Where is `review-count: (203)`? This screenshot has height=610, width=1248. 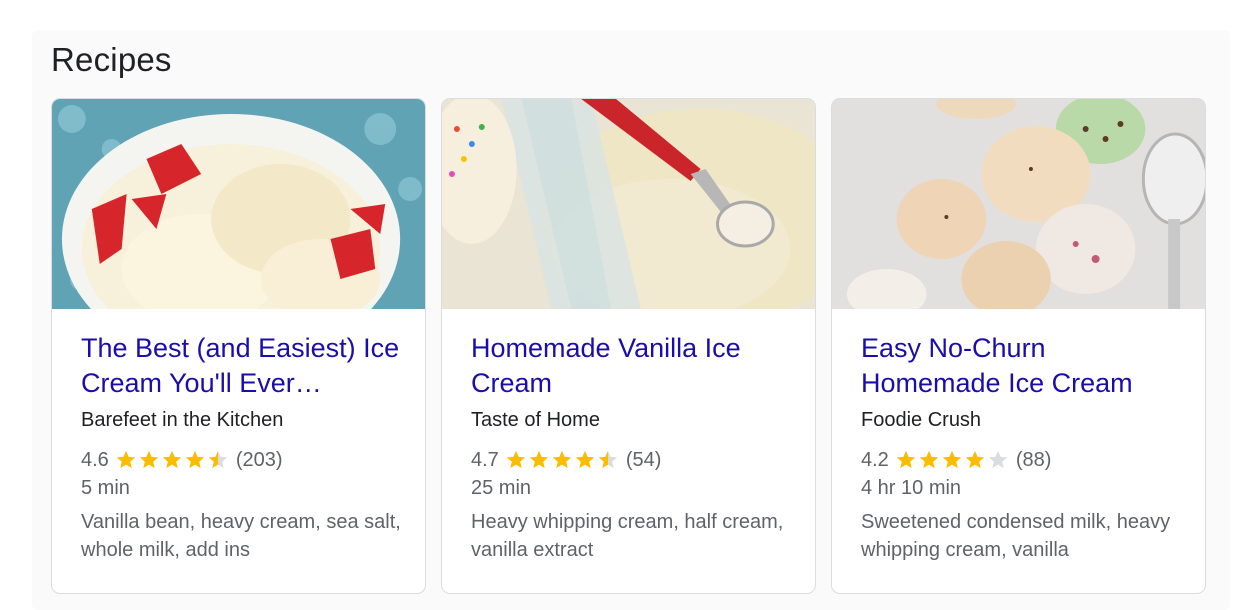 review-count: (203) is located at coordinates (259, 459).